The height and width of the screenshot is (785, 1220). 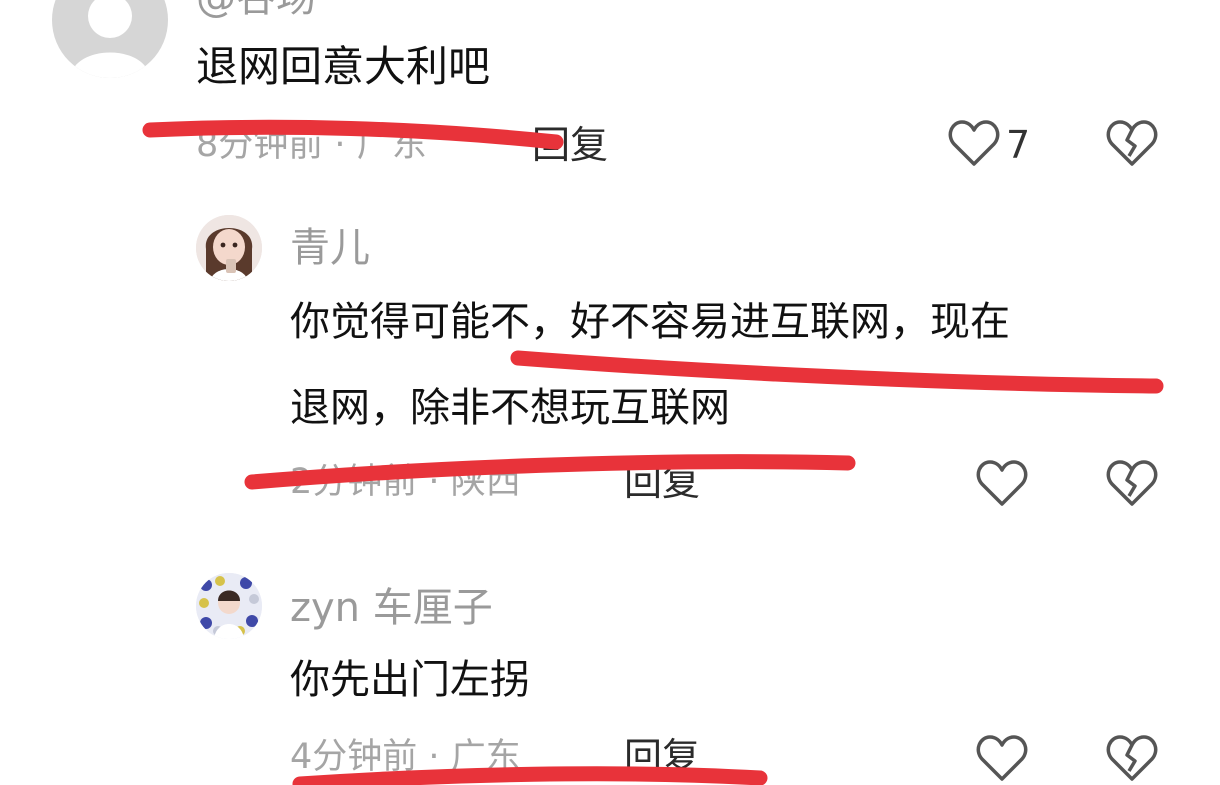 I want to click on comment-username: 青儿, so click(x=330, y=248).